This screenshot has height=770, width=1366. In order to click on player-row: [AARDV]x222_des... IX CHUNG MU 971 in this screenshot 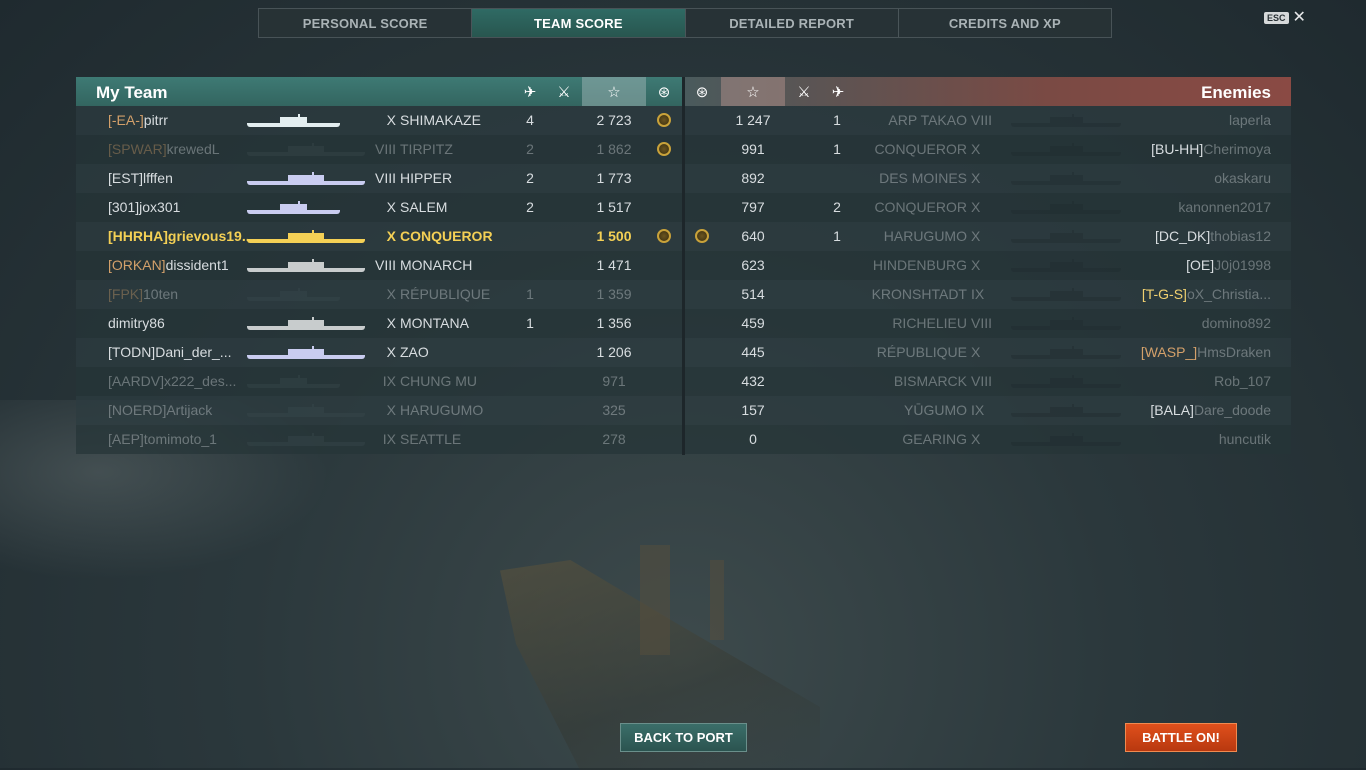, I will do `click(379, 381)`.